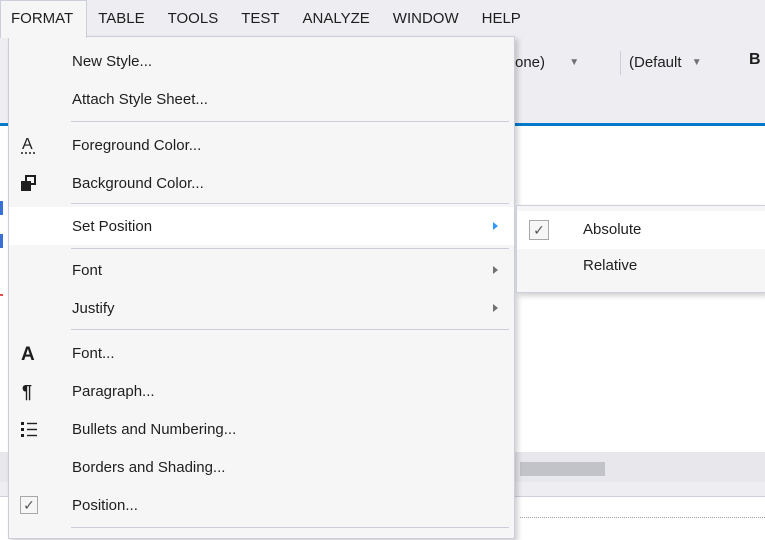 Image resolution: width=765 pixels, height=540 pixels. What do you see at coordinates (261, 226) in the screenshot?
I see `menu-item-set-position: Set Position` at bounding box center [261, 226].